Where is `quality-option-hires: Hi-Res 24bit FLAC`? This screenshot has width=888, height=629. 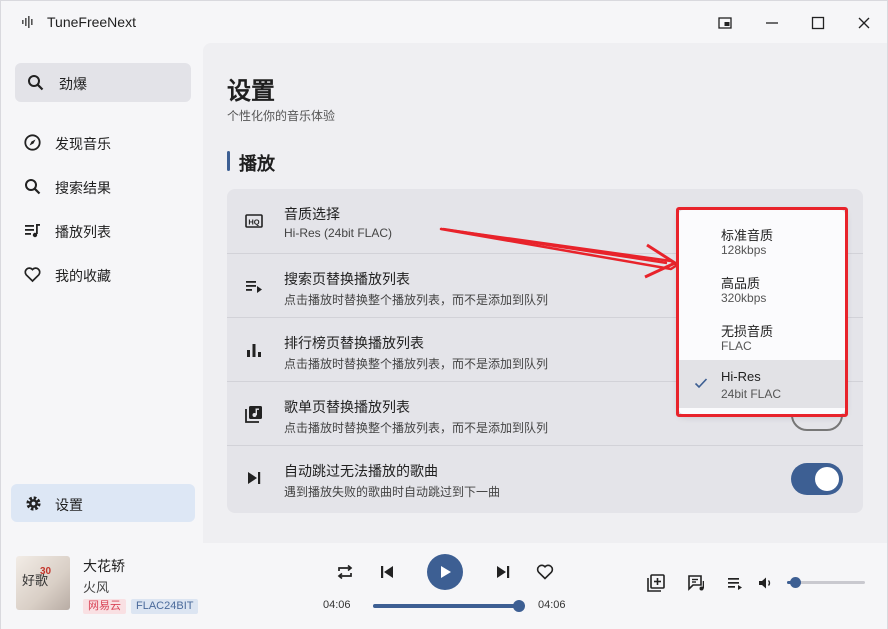
quality-option-hires: Hi-Res 24bit FLAC is located at coordinates (762, 384).